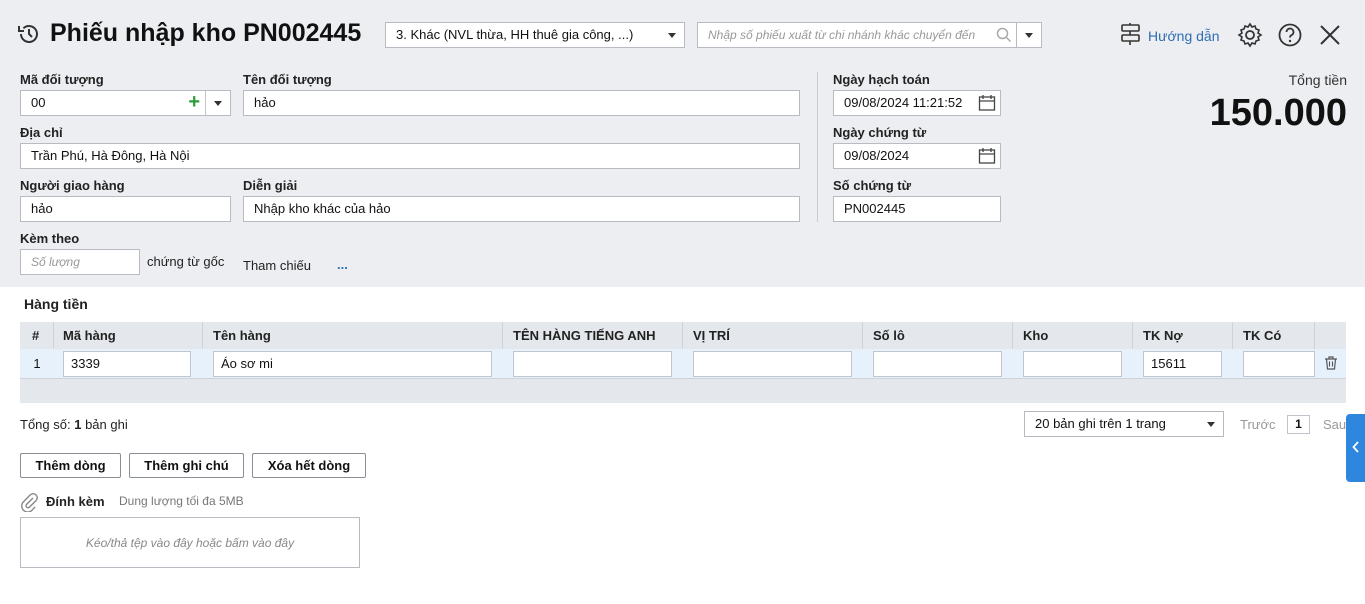  Describe the element at coordinates (1279, 364) in the screenshot. I see `tk-co-cell` at that location.